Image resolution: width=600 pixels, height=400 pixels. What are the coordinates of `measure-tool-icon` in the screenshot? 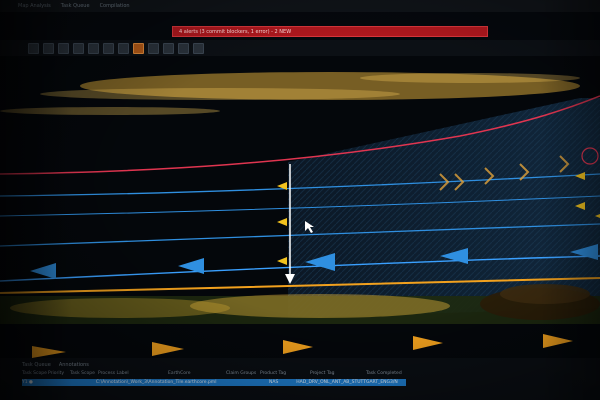 It's located at (153, 48).